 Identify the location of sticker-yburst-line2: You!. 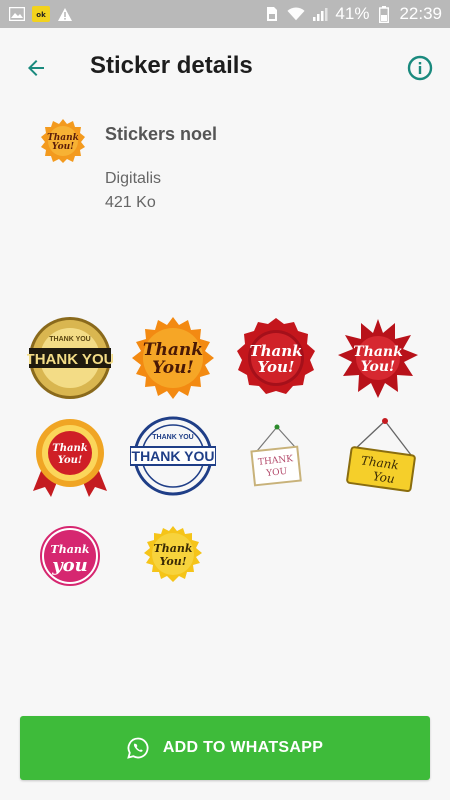
(172, 561).